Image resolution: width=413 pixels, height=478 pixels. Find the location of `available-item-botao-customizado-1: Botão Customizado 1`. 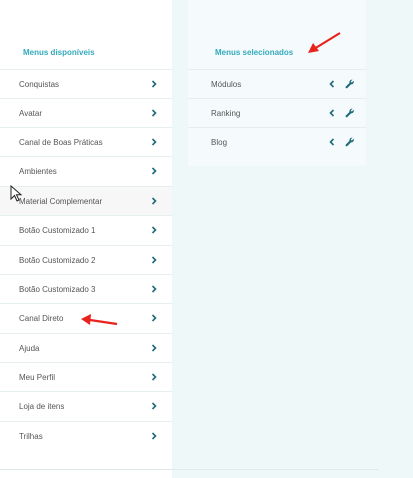

available-item-botao-customizado-1: Botão Customizado 1 is located at coordinates (86, 229).